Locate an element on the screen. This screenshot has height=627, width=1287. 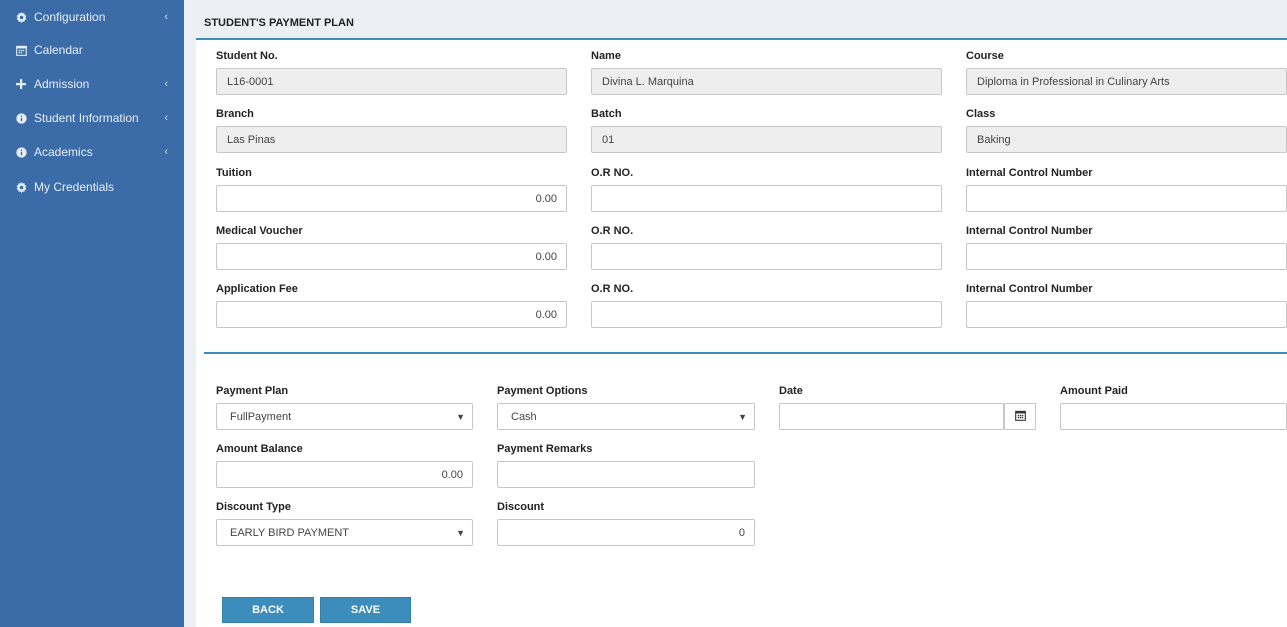
sidebar-item-label: Academics is located at coordinates (63, 152).